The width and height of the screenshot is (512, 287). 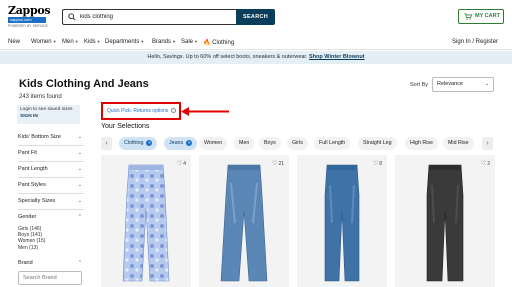 What do you see at coordinates (419, 85) in the screenshot?
I see `sort-label: Sort By` at bounding box center [419, 85].